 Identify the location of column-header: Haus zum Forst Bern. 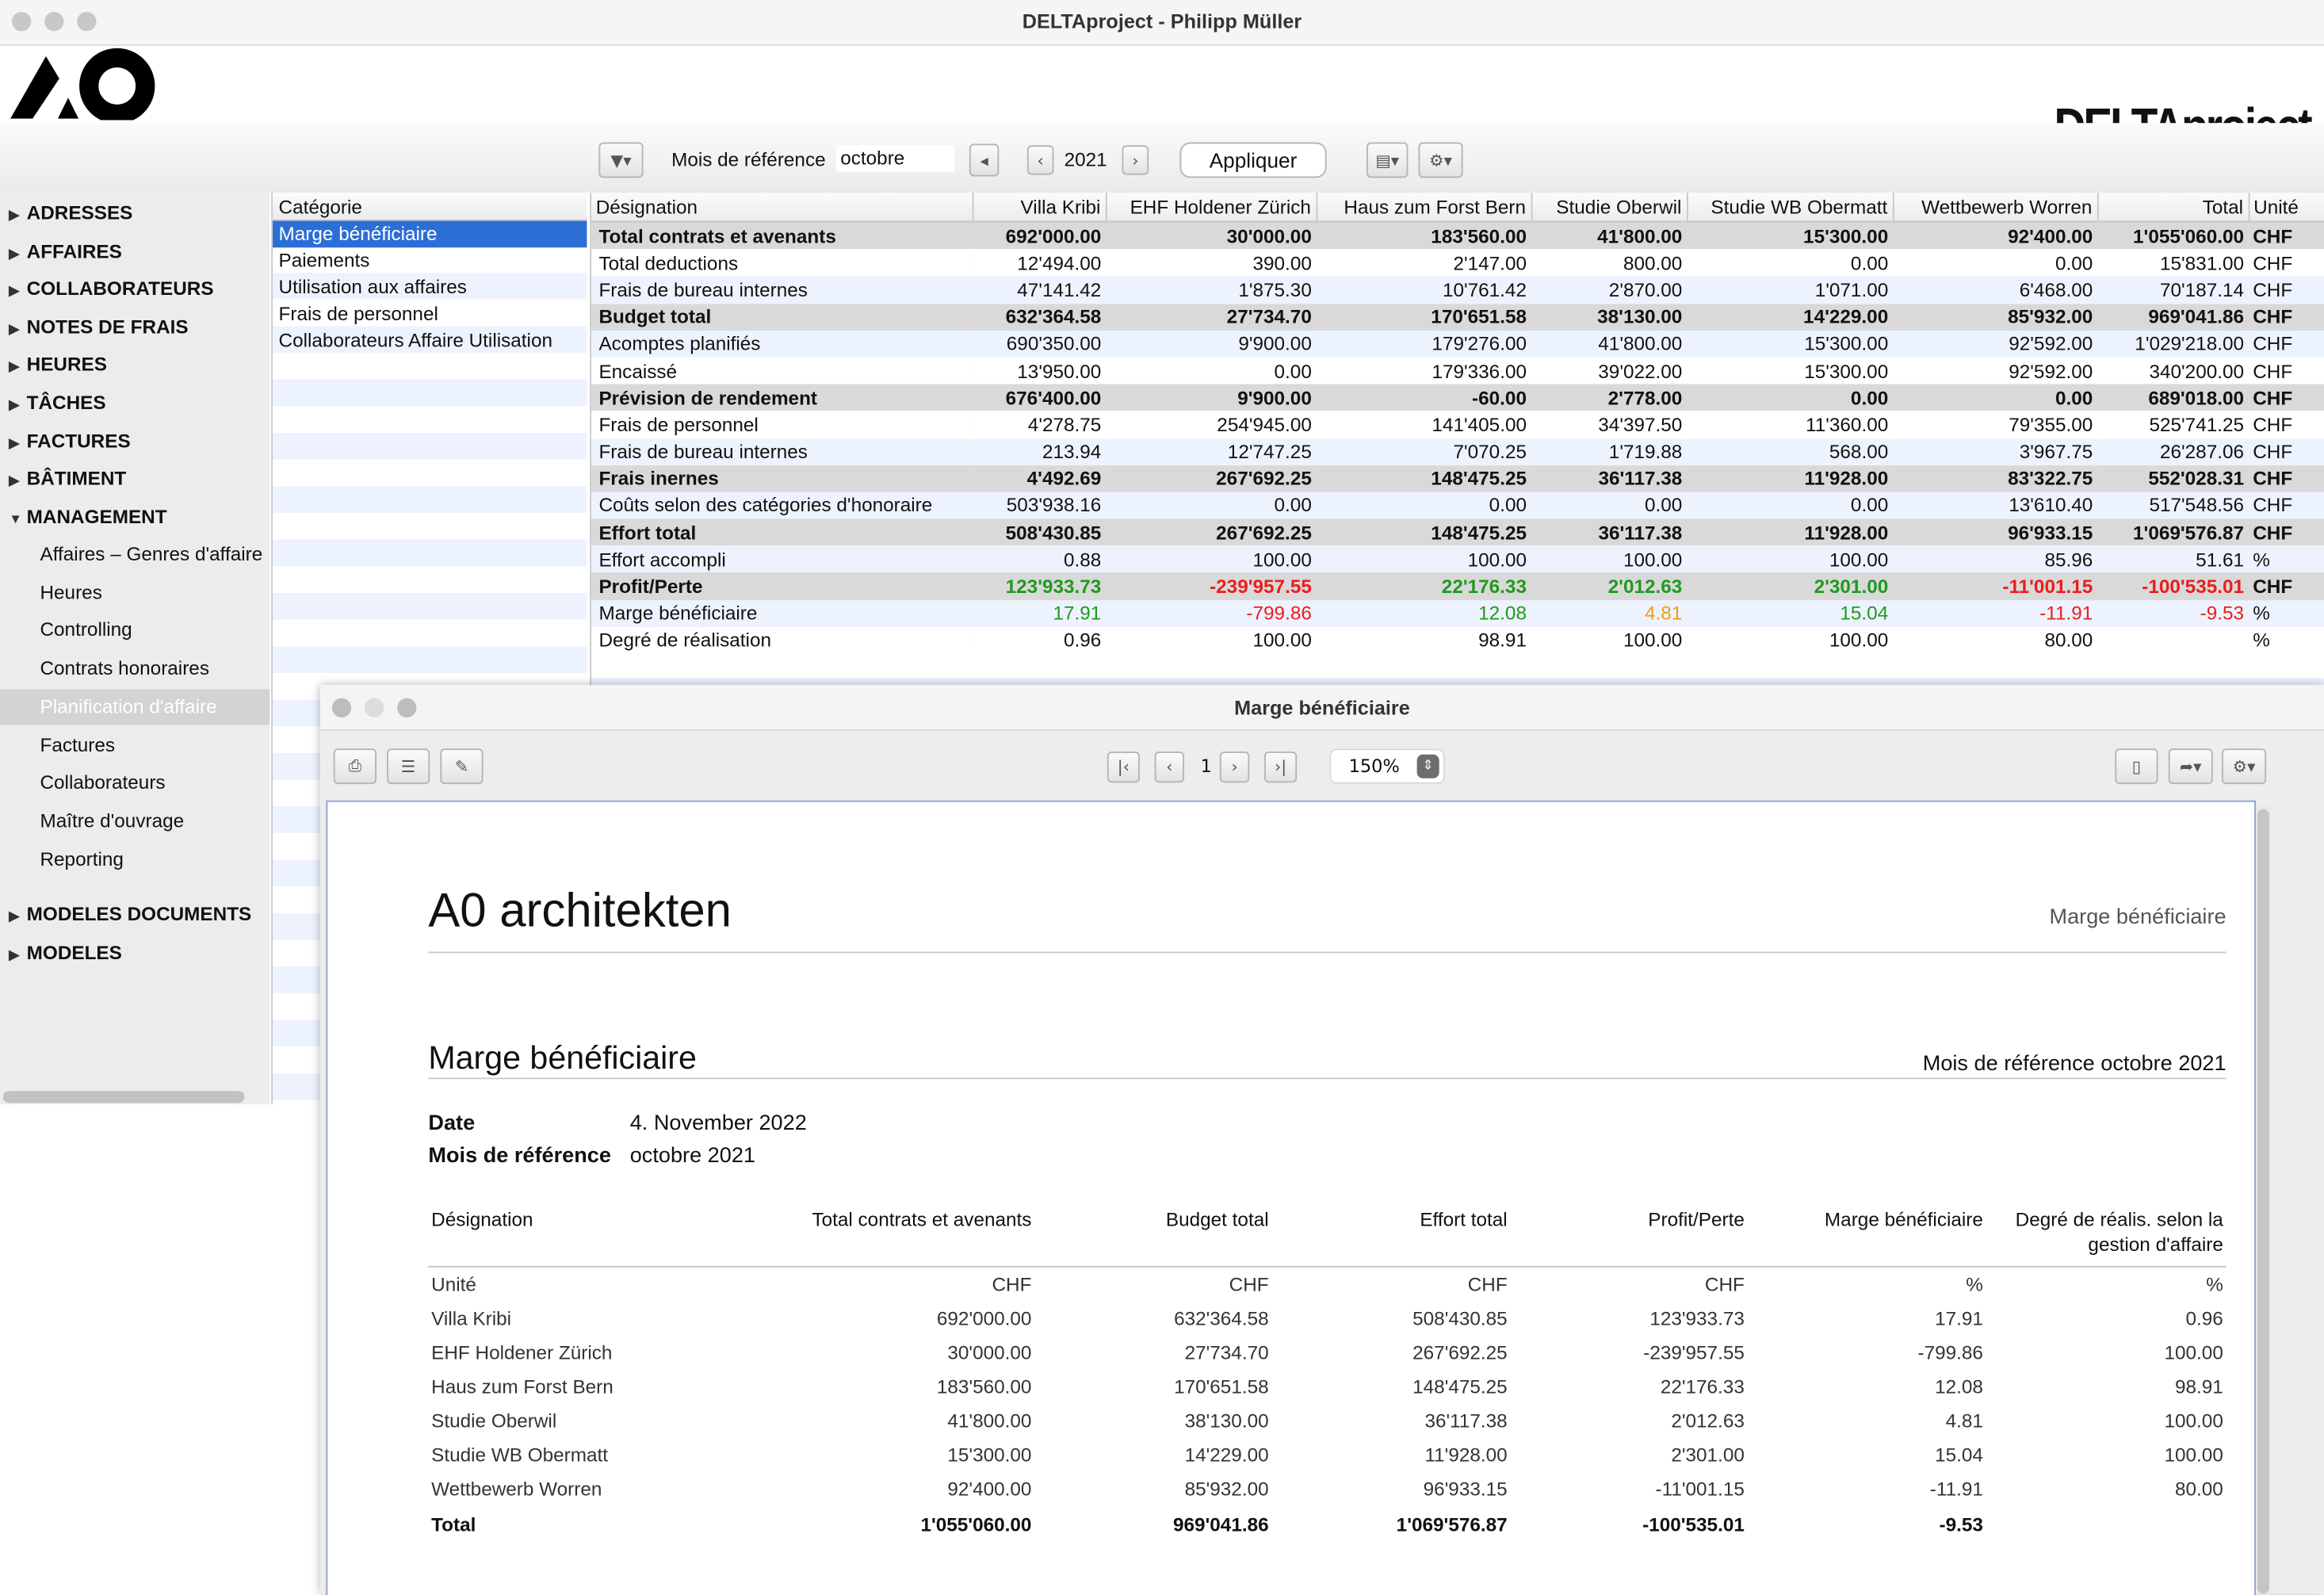
(1424, 208).